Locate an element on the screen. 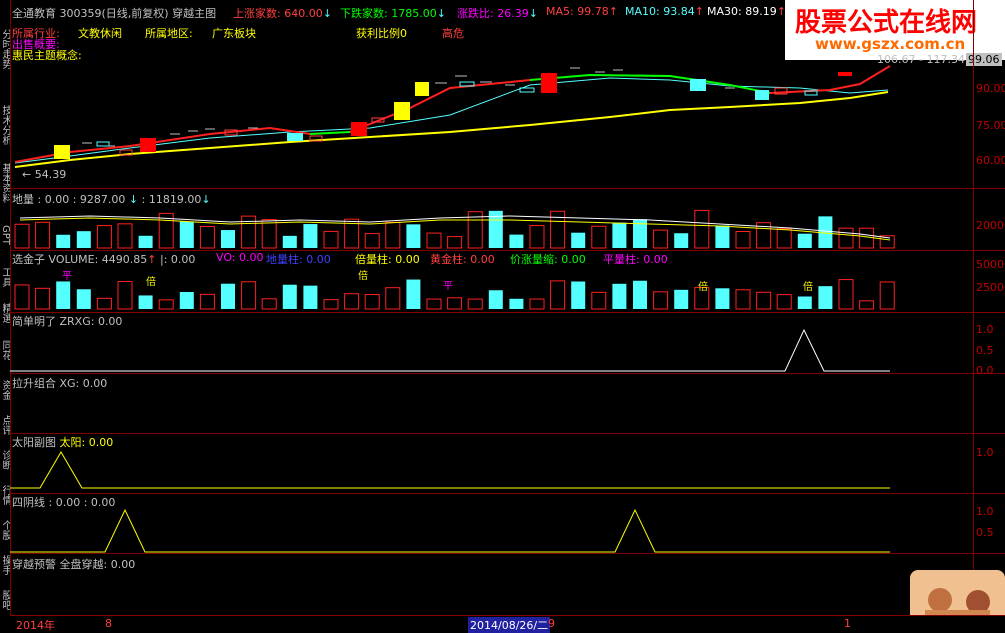 The width and height of the screenshot is (1005, 633). divider-p4 is located at coordinates (507, 553).